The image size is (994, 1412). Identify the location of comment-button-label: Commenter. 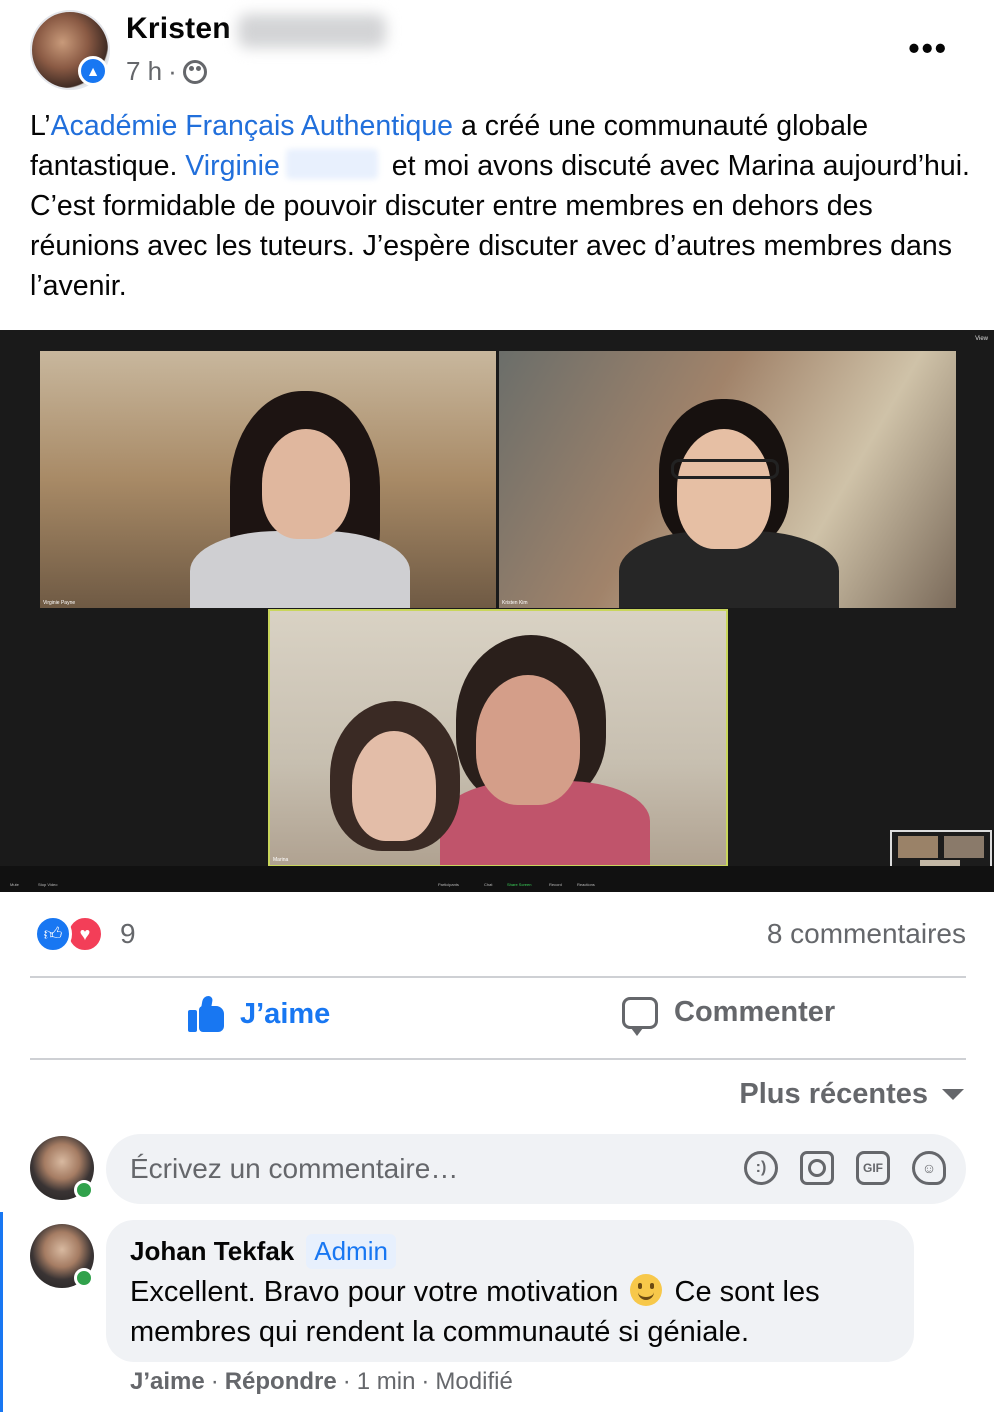
(755, 1012).